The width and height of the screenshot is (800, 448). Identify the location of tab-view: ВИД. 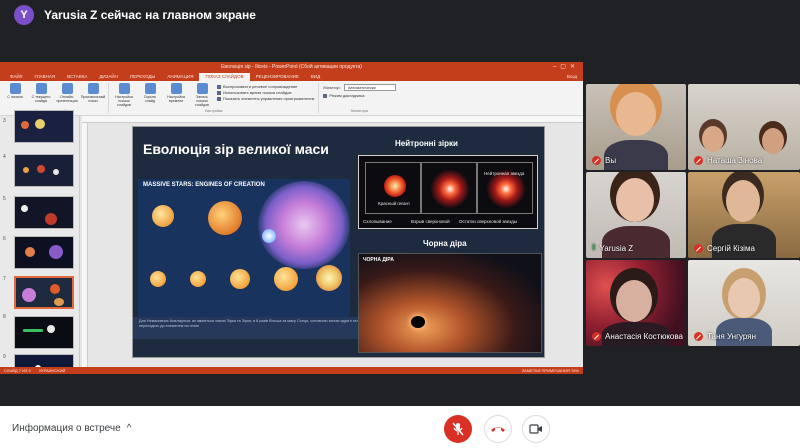
(315, 77).